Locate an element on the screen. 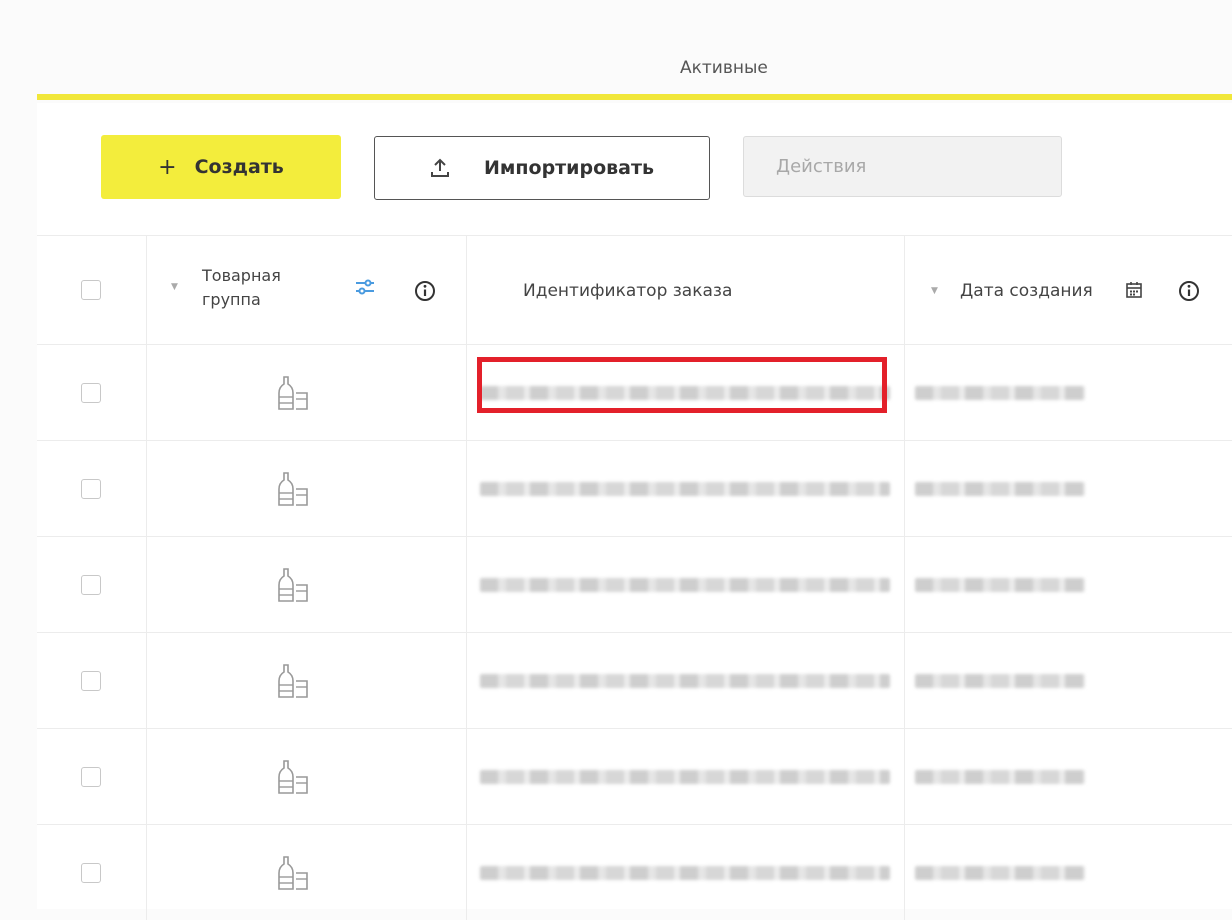 This screenshot has width=1232, height=920. select-all-checkbox is located at coordinates (91, 290).